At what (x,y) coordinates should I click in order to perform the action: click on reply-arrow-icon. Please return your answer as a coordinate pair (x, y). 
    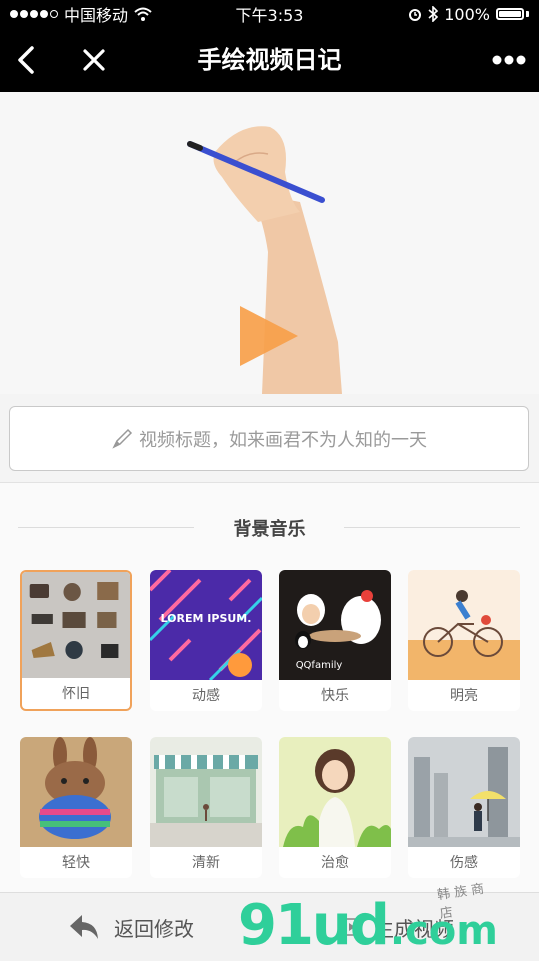
    Looking at the image, I should click on (84, 927).